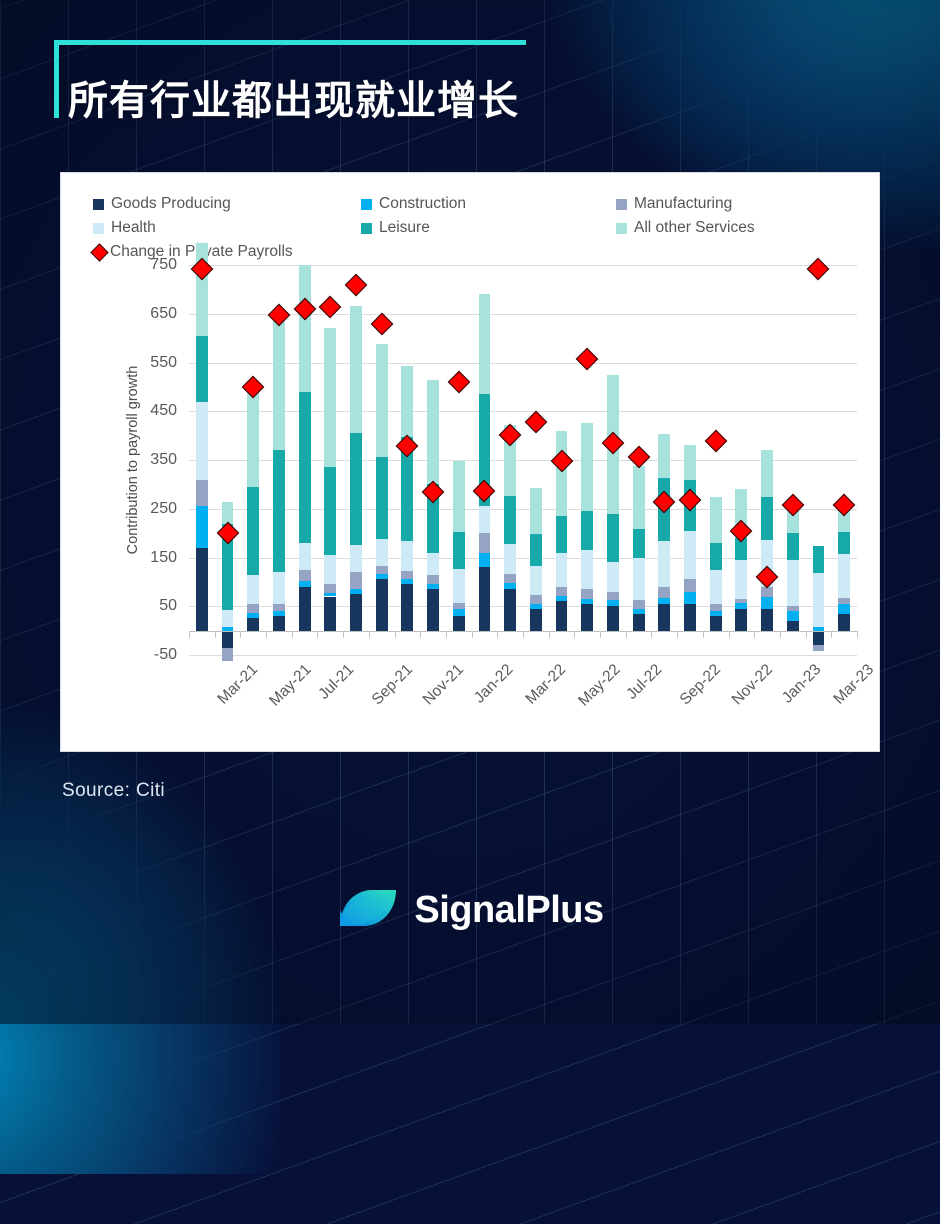 The height and width of the screenshot is (1224, 940). What do you see at coordinates (488, 228) in the screenshot?
I see `legend-item-leisure: Leisure` at bounding box center [488, 228].